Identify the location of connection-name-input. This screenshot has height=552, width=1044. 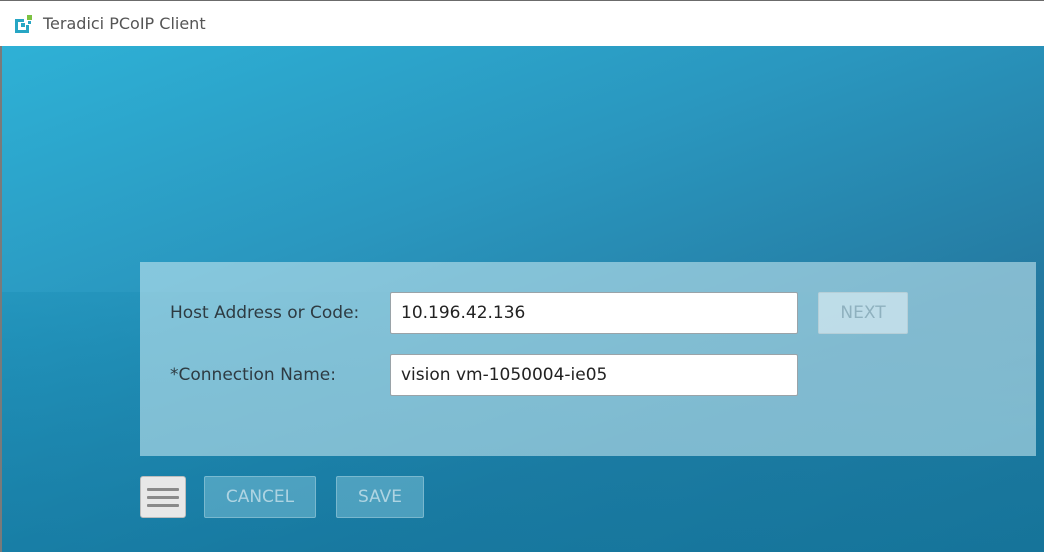
(594, 375).